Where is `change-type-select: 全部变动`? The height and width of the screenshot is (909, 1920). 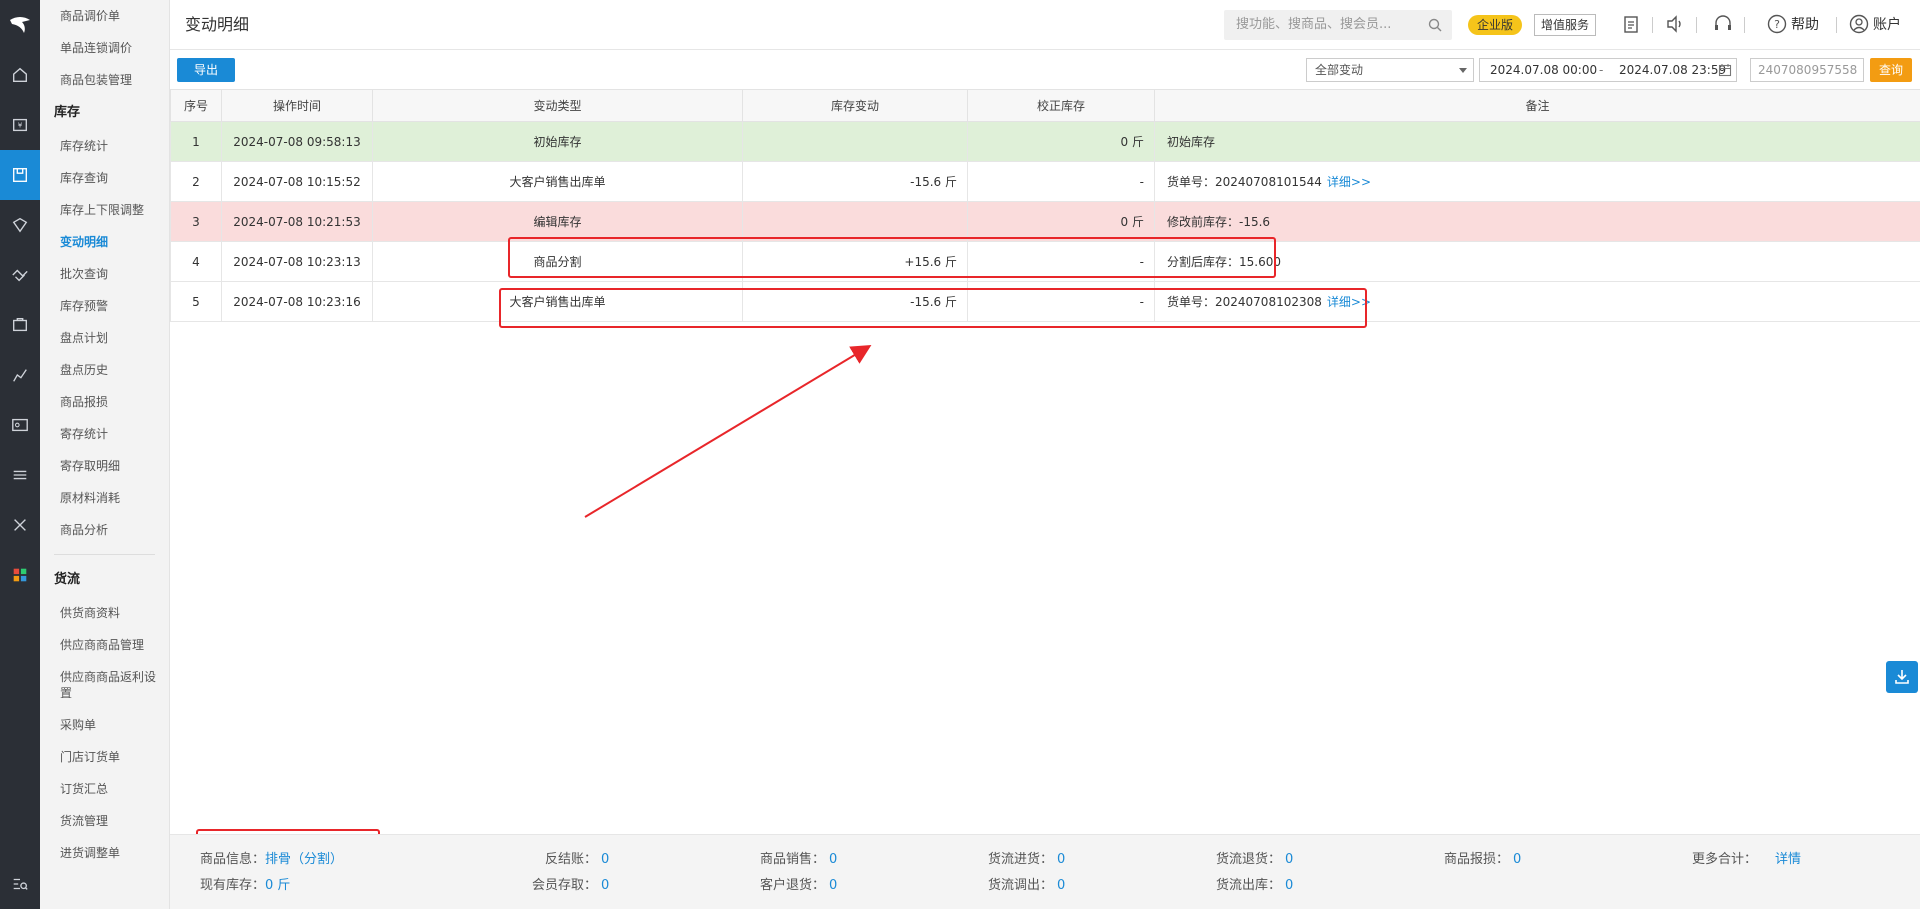 change-type-select: 全部变动 is located at coordinates (1390, 70).